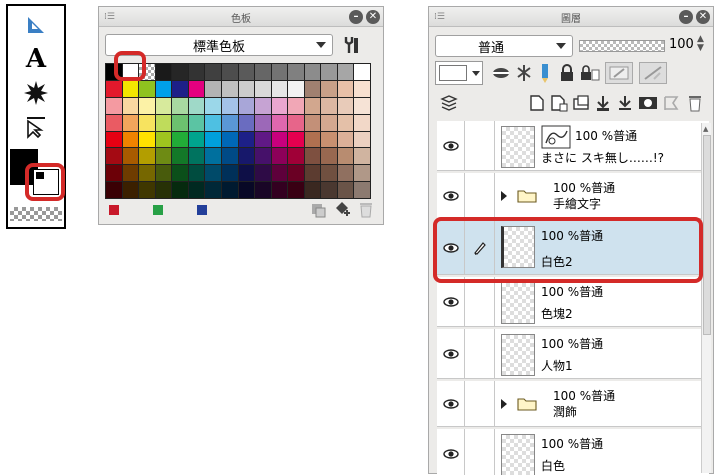  Describe the element at coordinates (318, 210) in the screenshot. I see `delete-color-icon` at that location.